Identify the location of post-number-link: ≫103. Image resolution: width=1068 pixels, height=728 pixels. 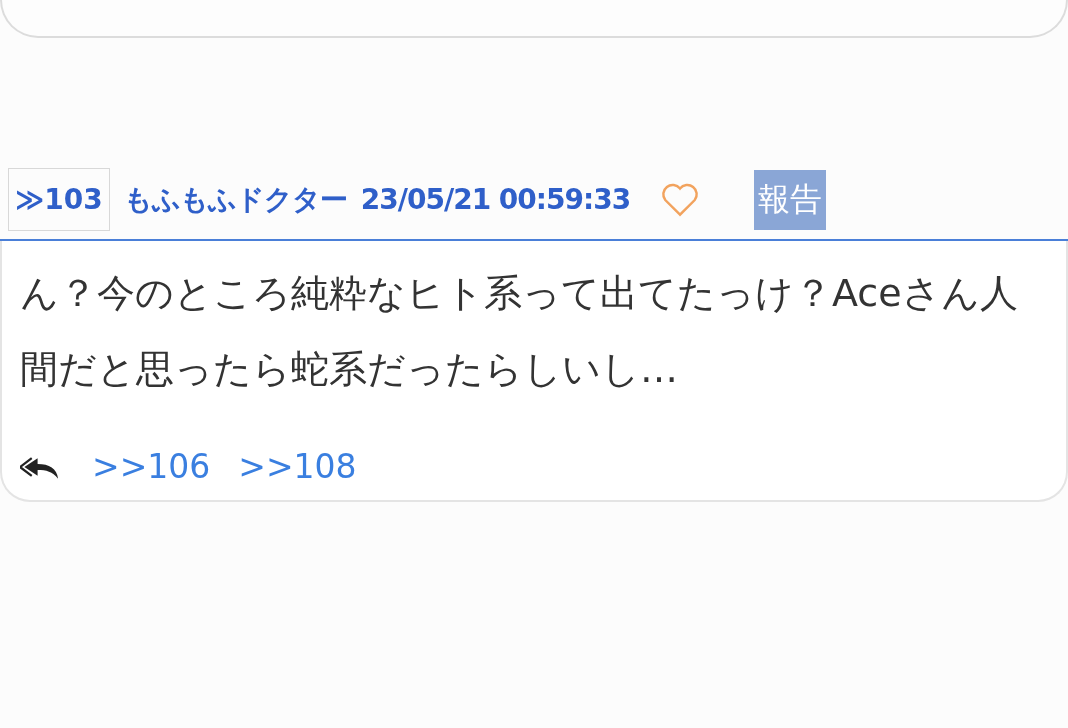
(59, 199).